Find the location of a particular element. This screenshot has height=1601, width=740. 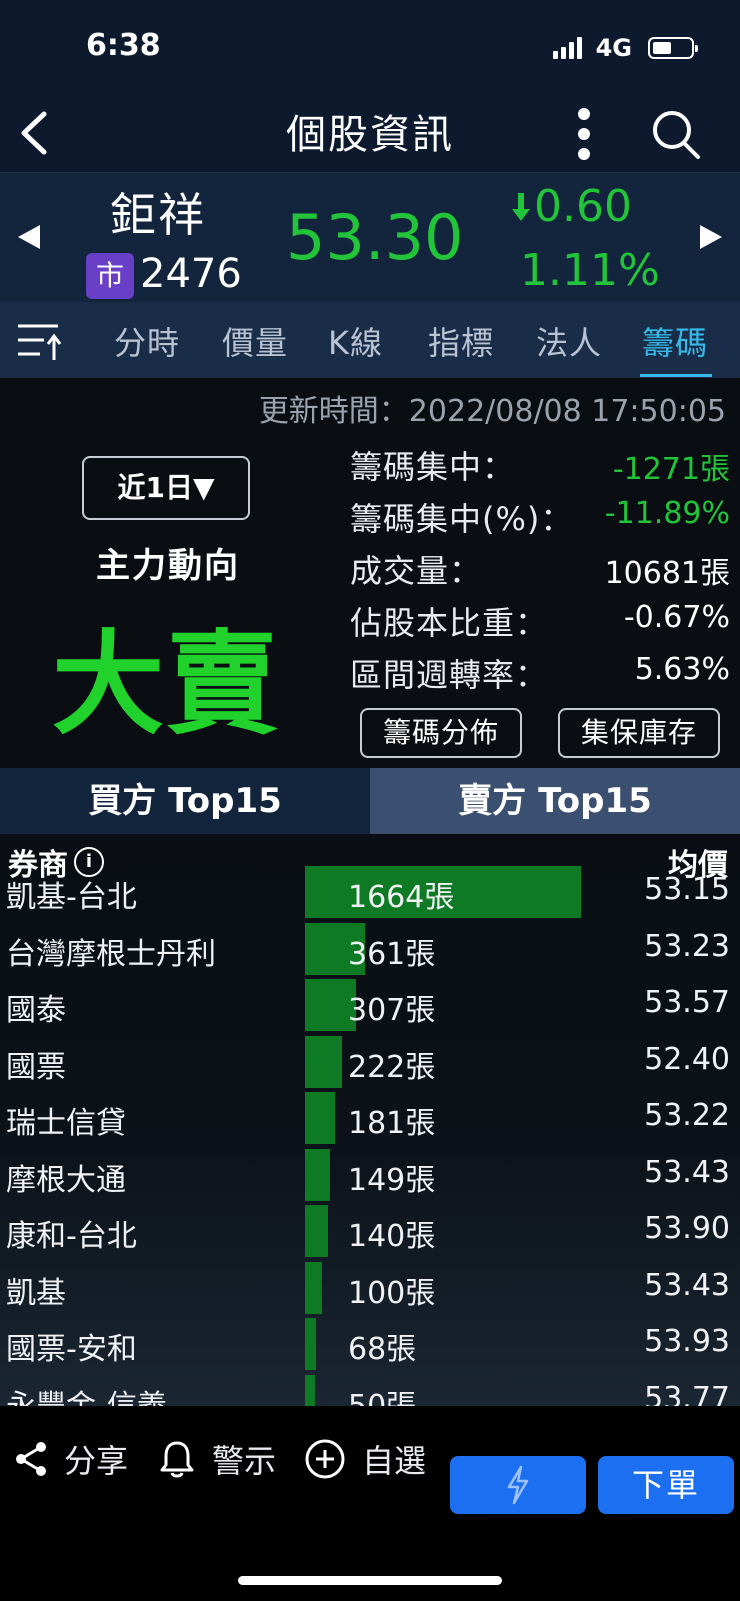

share-button: 分享 is located at coordinates (71, 1459).